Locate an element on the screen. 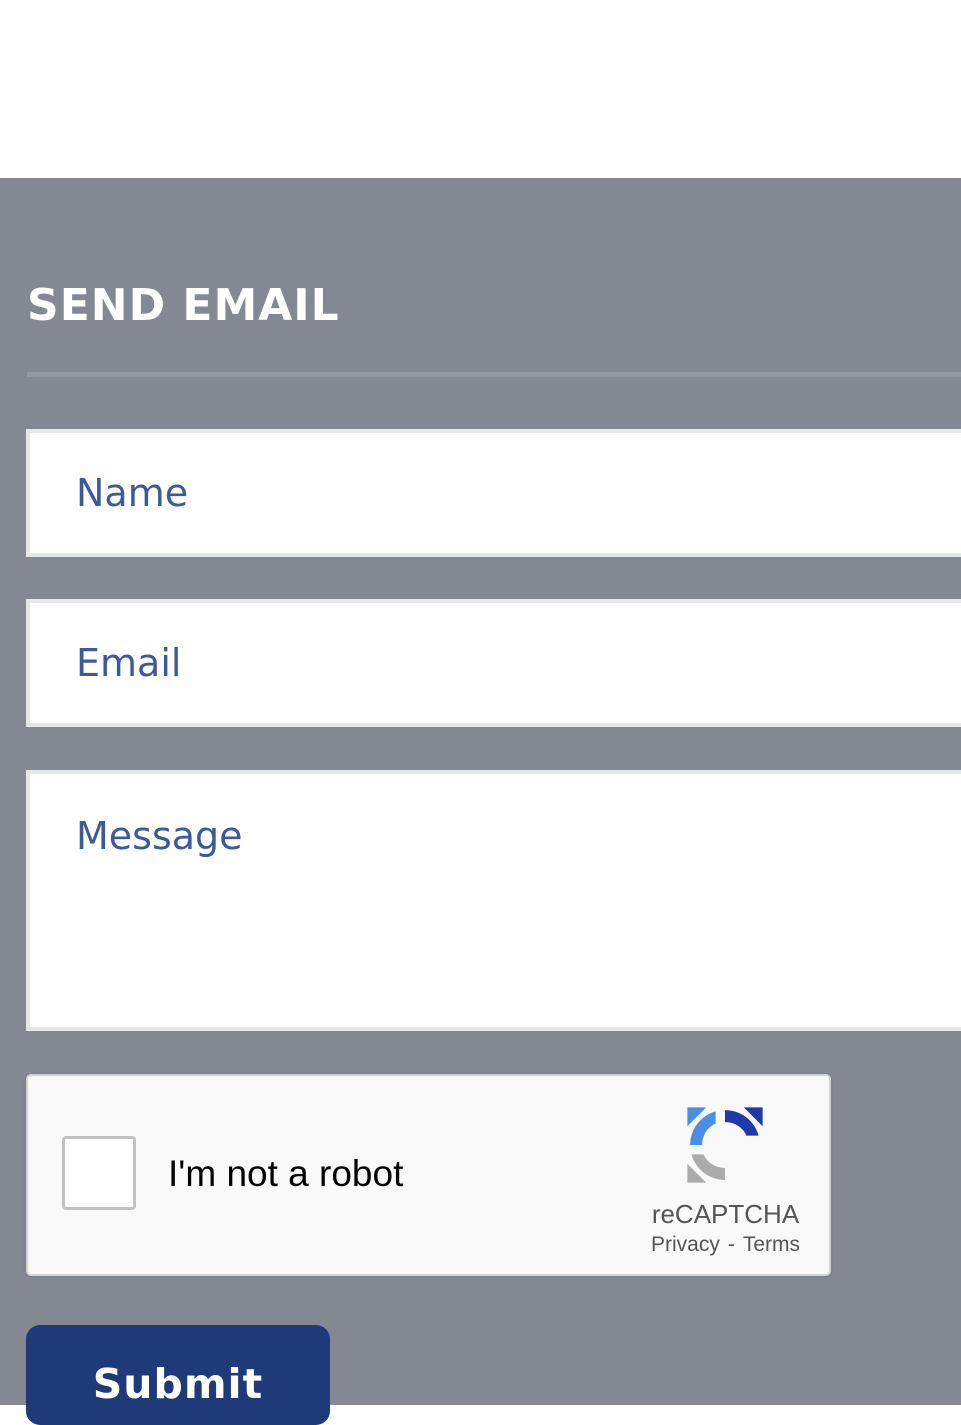  submit-button: Submit is located at coordinates (178, 1375).